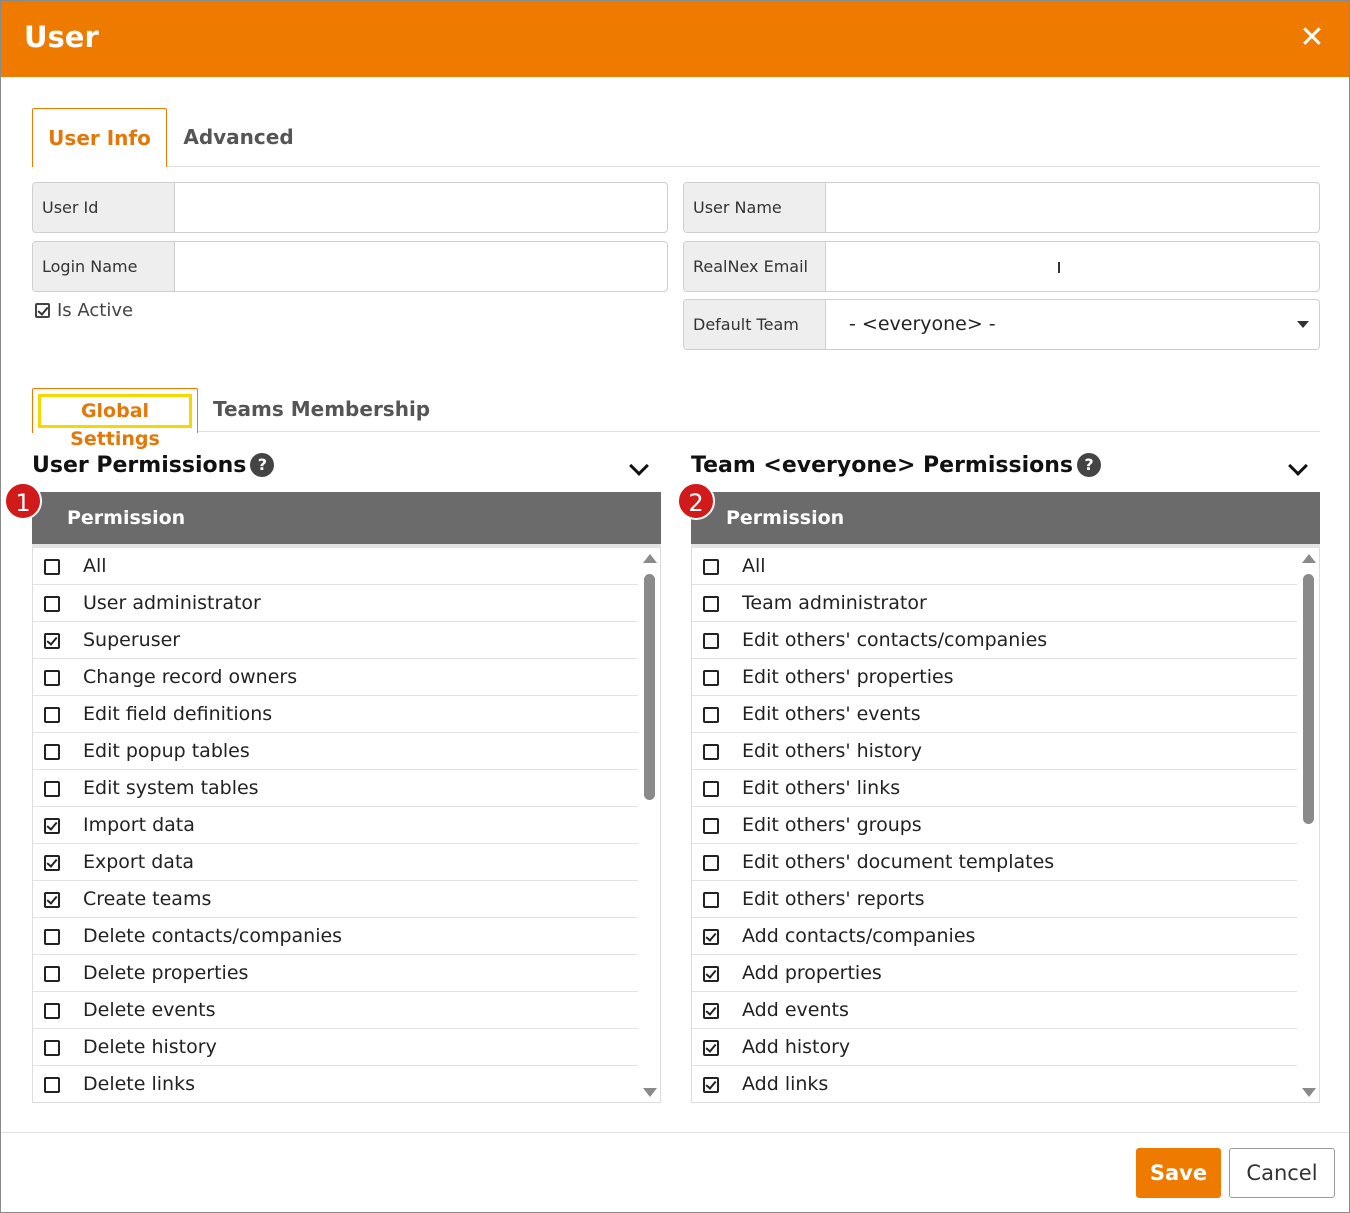 The image size is (1350, 1213). Describe the element at coordinates (831, 714) in the screenshot. I see `permission-label: Edit others' events` at that location.